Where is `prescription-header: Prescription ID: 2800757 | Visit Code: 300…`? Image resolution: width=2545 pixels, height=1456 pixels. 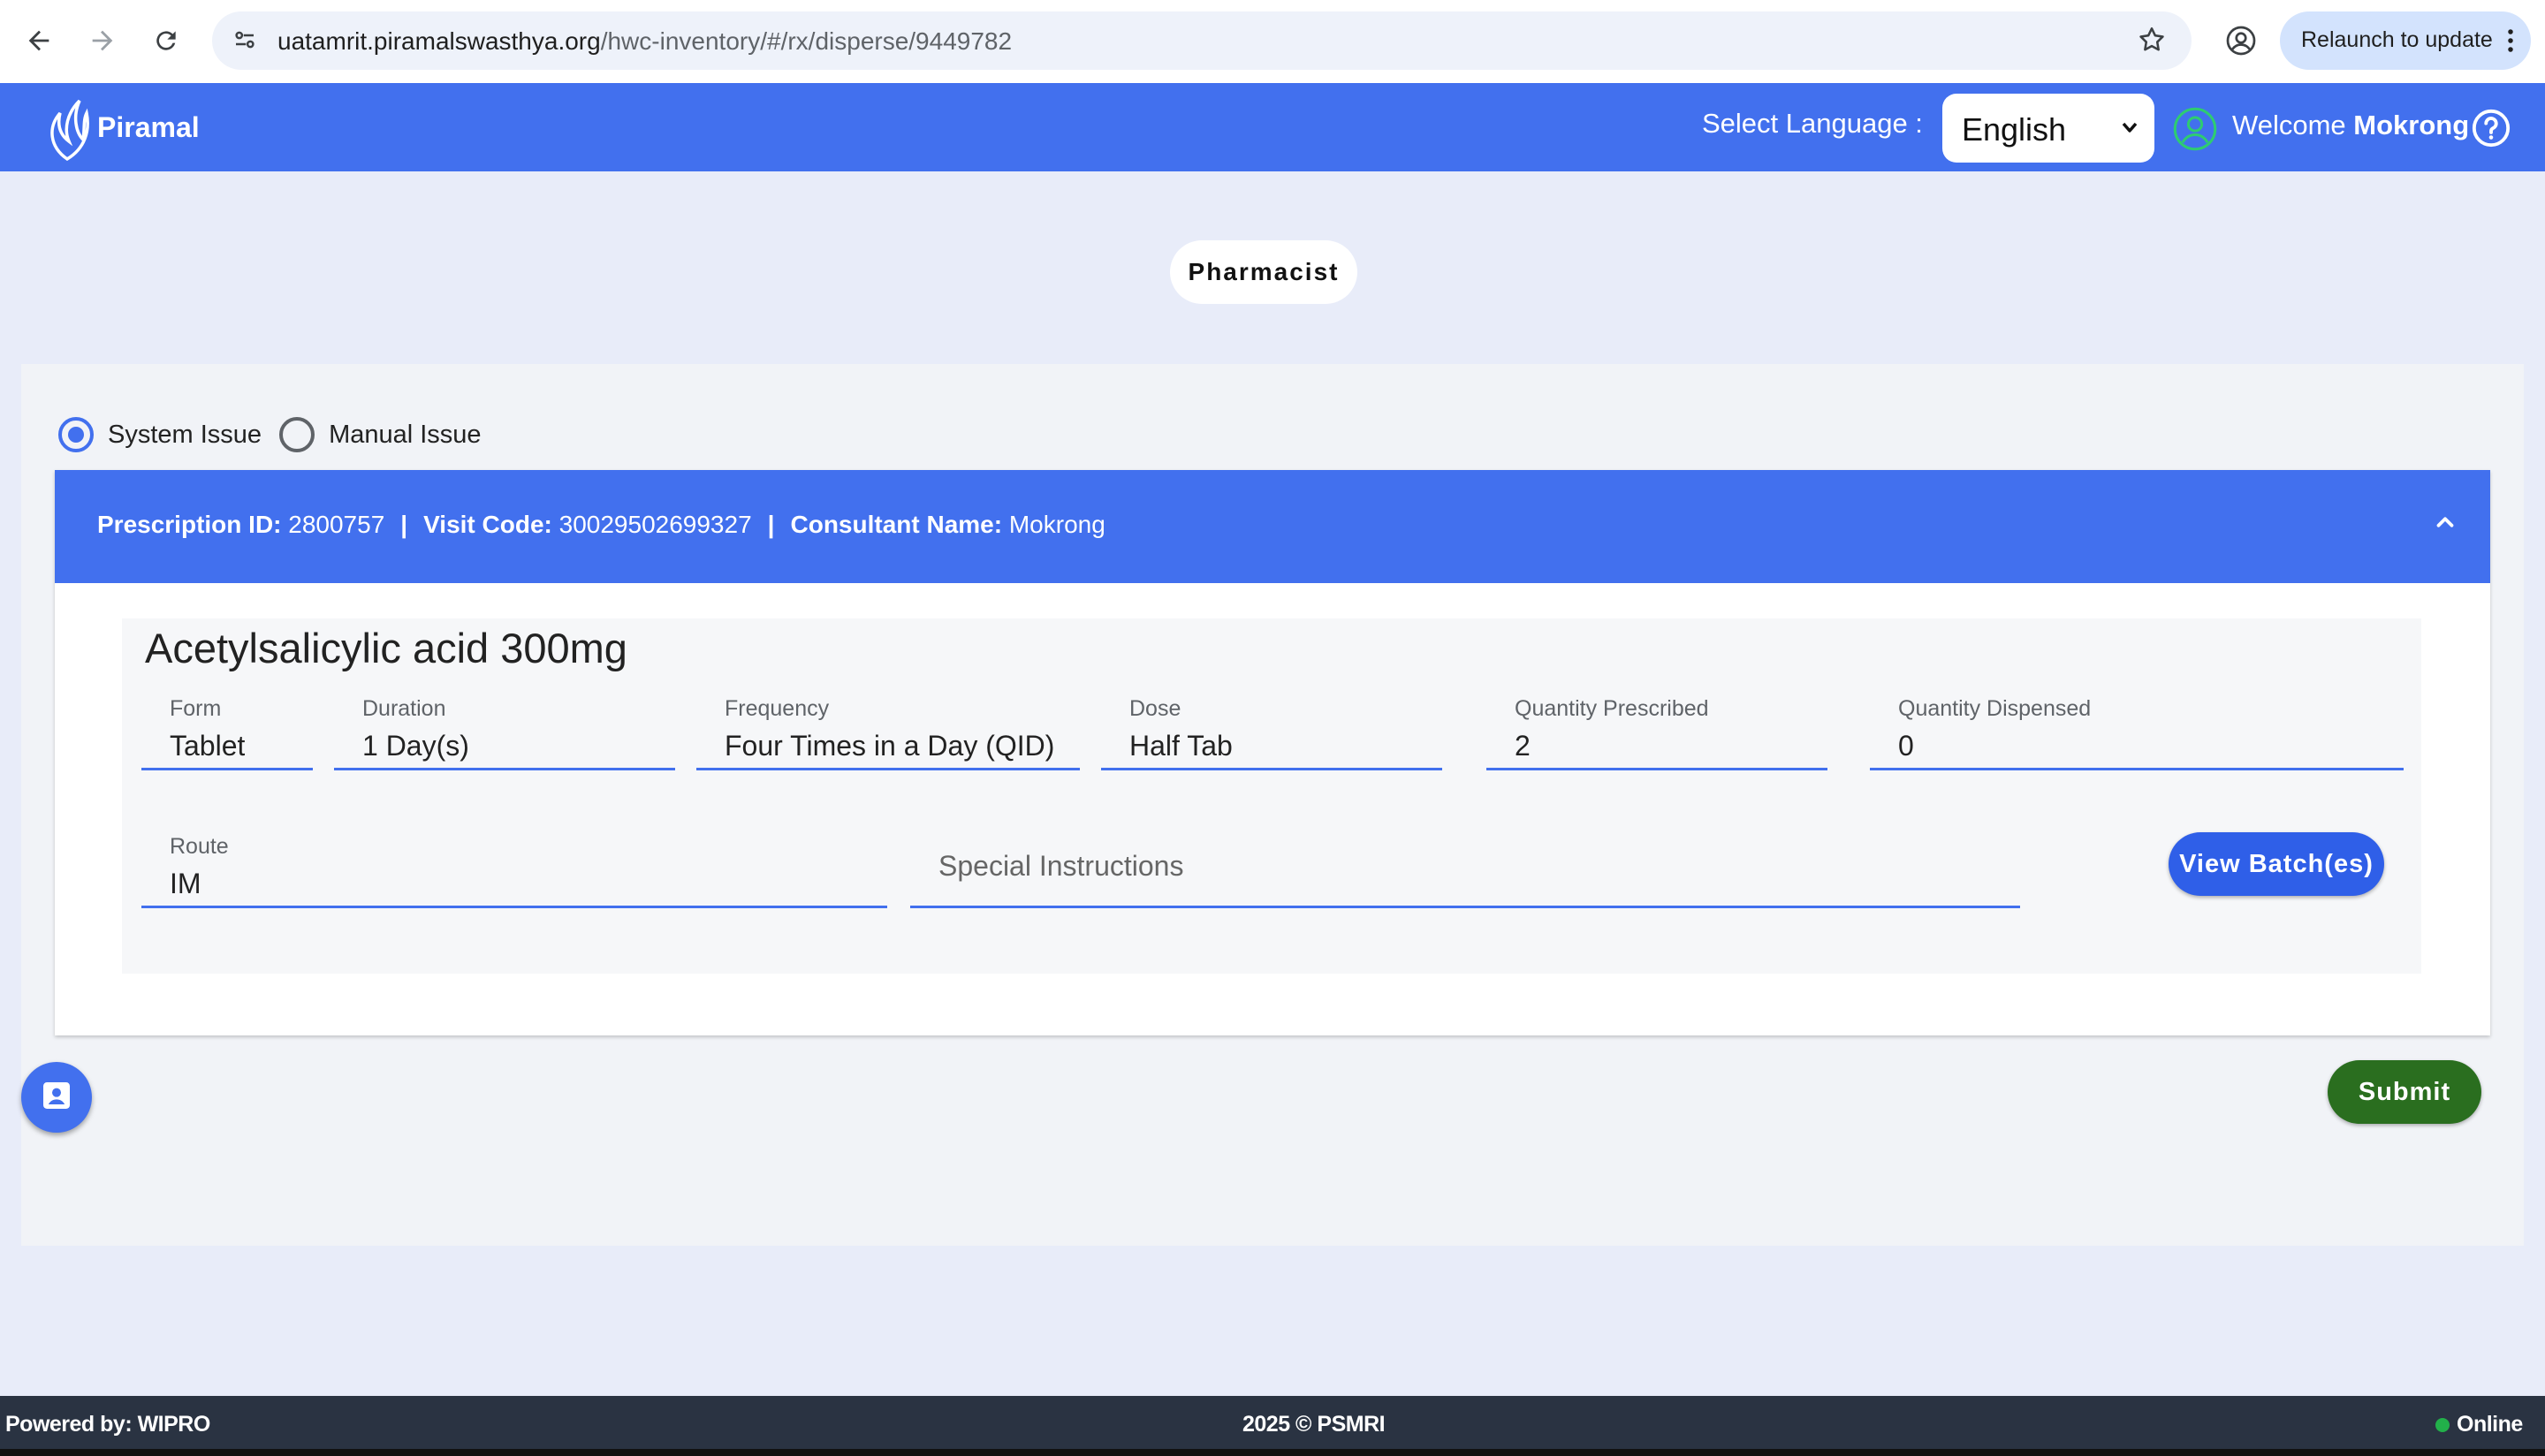
prescription-header: Prescription ID: 2800757 | Visit Code: 300… is located at coordinates (1272, 526).